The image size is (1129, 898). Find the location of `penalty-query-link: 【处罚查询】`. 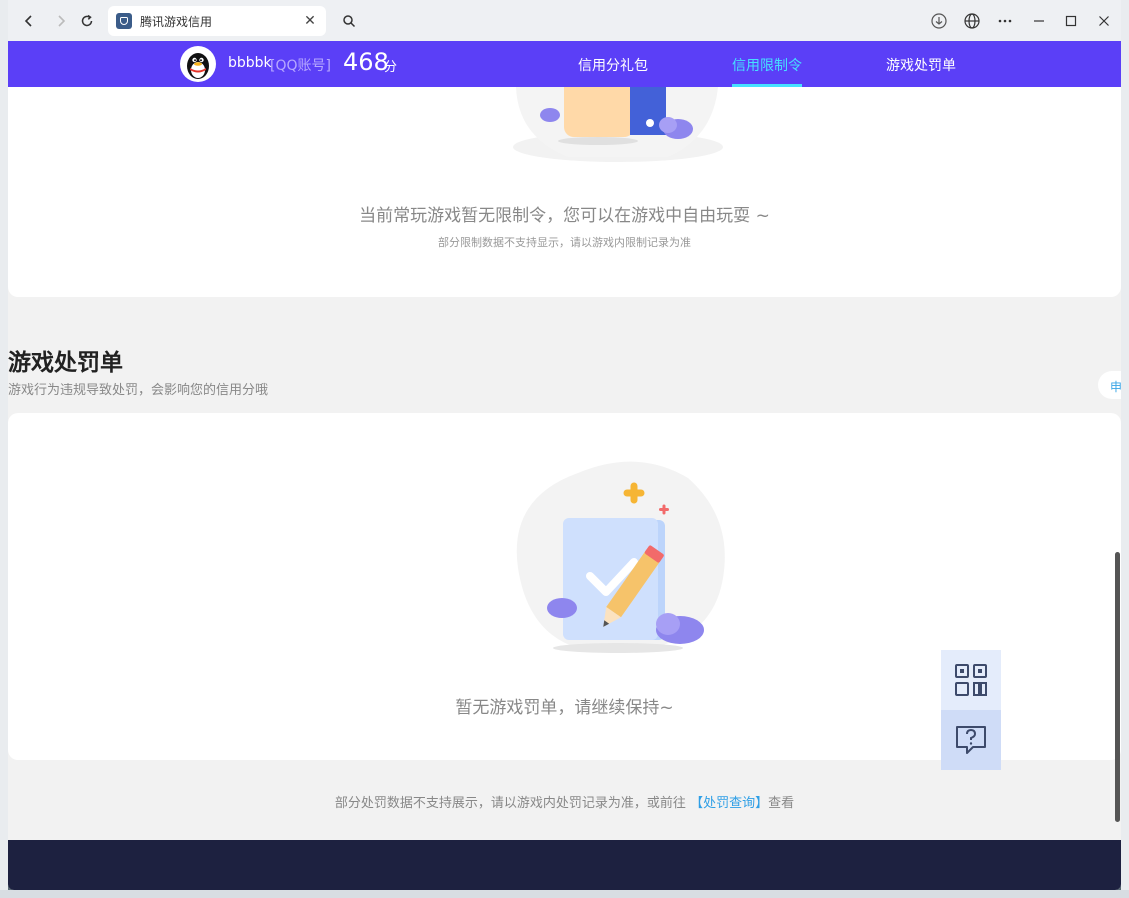

penalty-query-link: 【处罚查询】 is located at coordinates (729, 803).